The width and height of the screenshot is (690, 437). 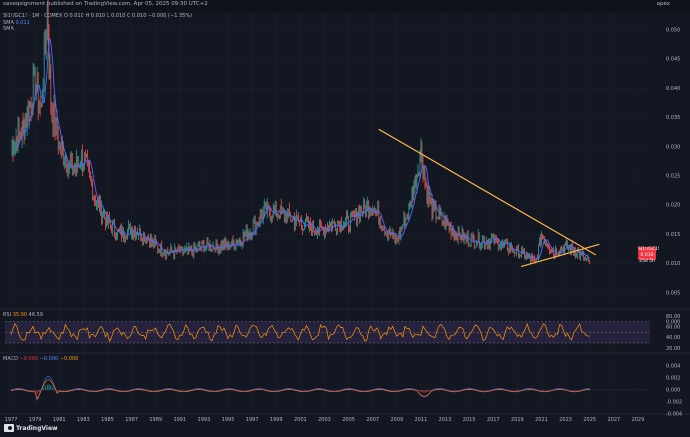 I want to click on x-tick-label: 1991, so click(x=179, y=420).